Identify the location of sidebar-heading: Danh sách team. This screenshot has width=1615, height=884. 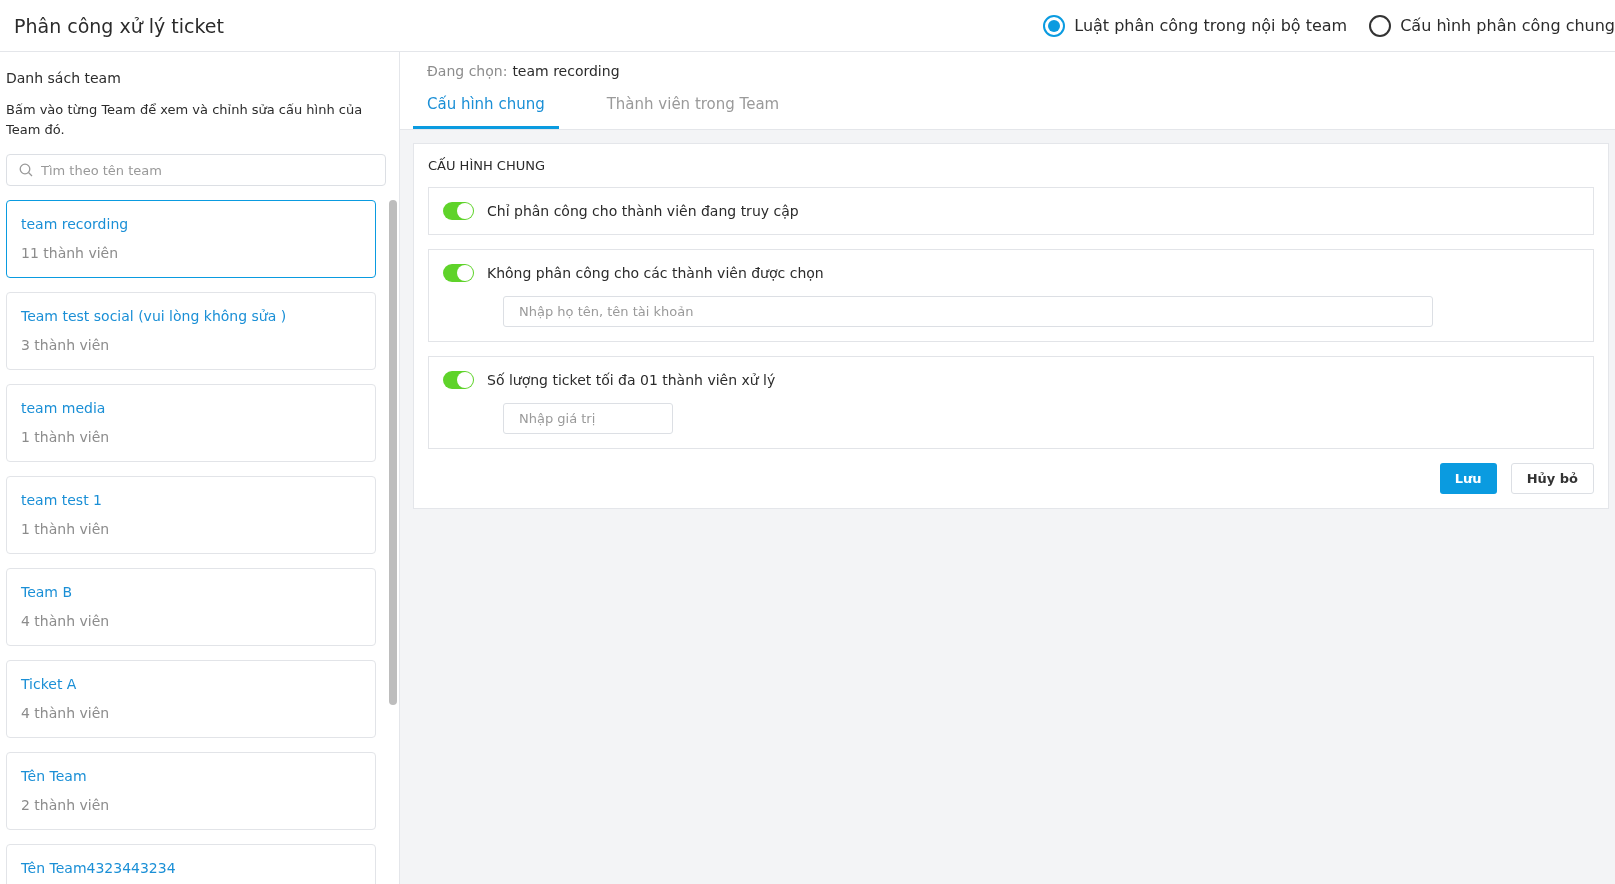
(64, 78).